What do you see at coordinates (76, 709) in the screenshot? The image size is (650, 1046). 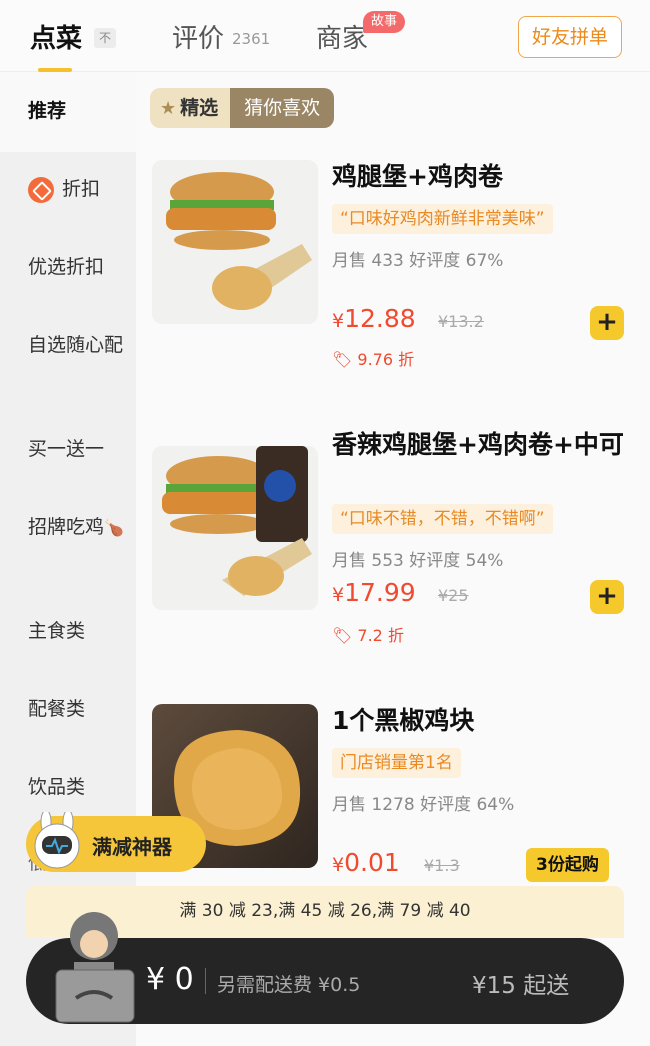 I see `sidebar-item-sides: 配餐类` at bounding box center [76, 709].